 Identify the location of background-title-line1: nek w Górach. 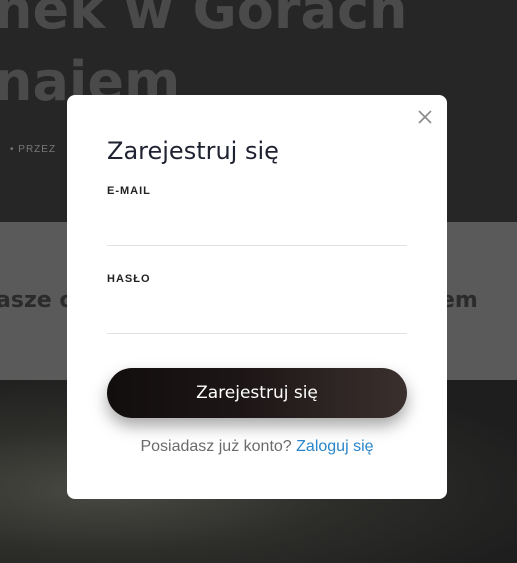
(204, 20).